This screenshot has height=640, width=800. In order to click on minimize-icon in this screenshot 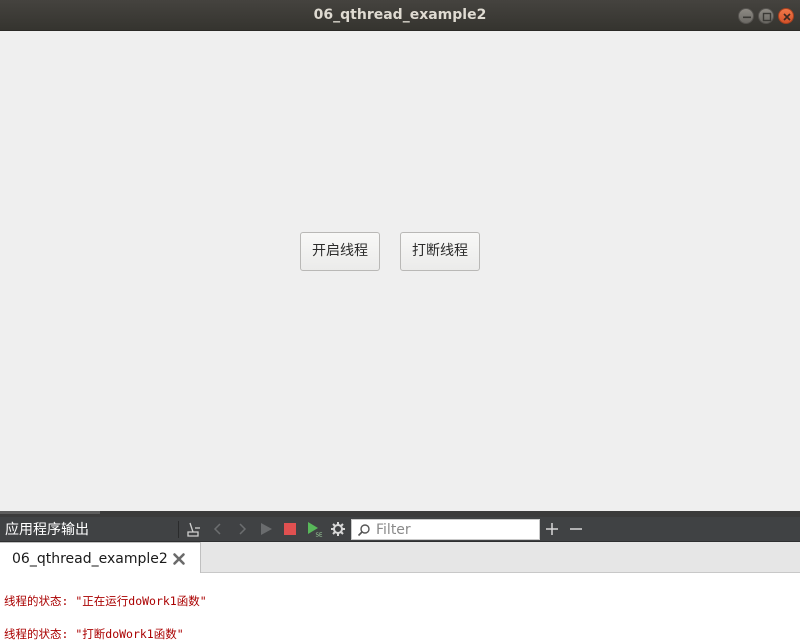, I will do `click(746, 16)`.